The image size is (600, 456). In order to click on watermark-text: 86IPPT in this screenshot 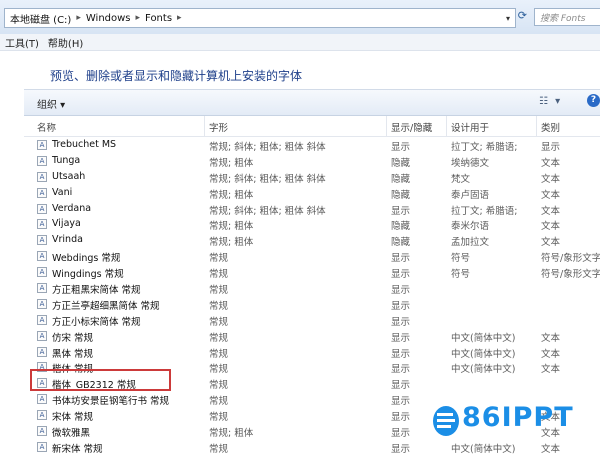, I will do `click(518, 417)`.